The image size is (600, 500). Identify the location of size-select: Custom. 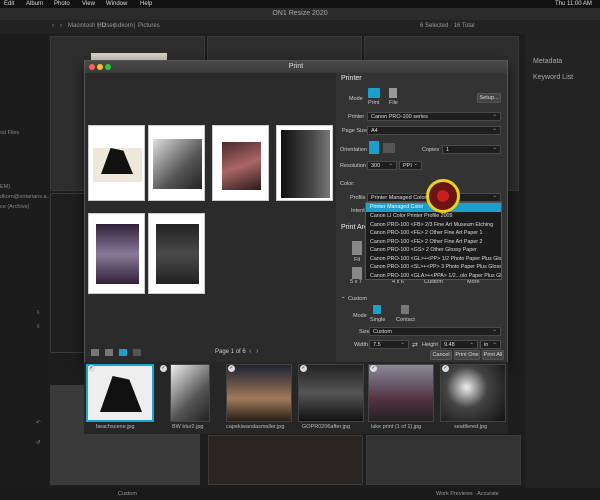
(435, 331).